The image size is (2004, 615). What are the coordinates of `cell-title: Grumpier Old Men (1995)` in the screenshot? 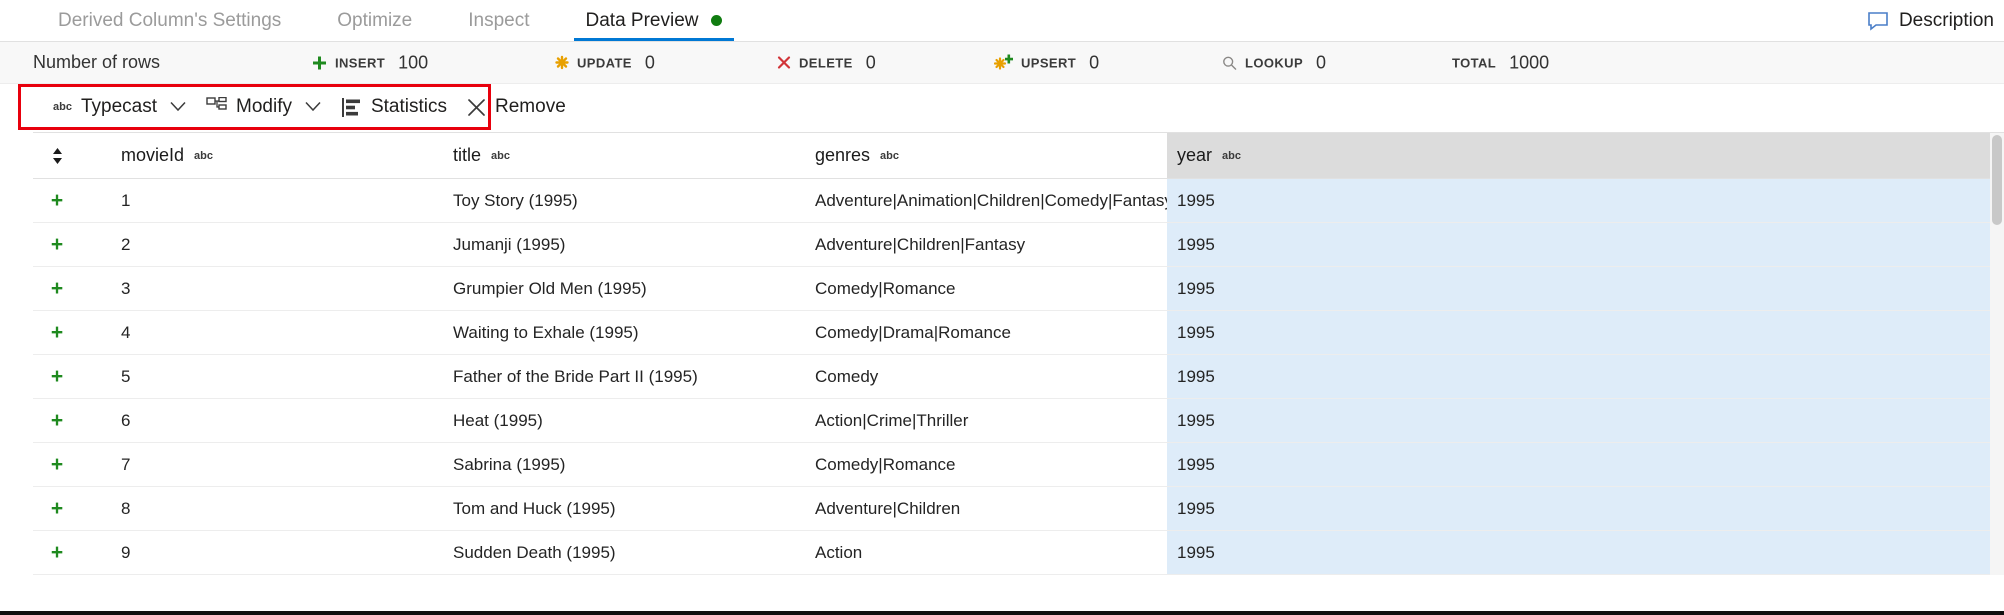 It's located at (624, 289).